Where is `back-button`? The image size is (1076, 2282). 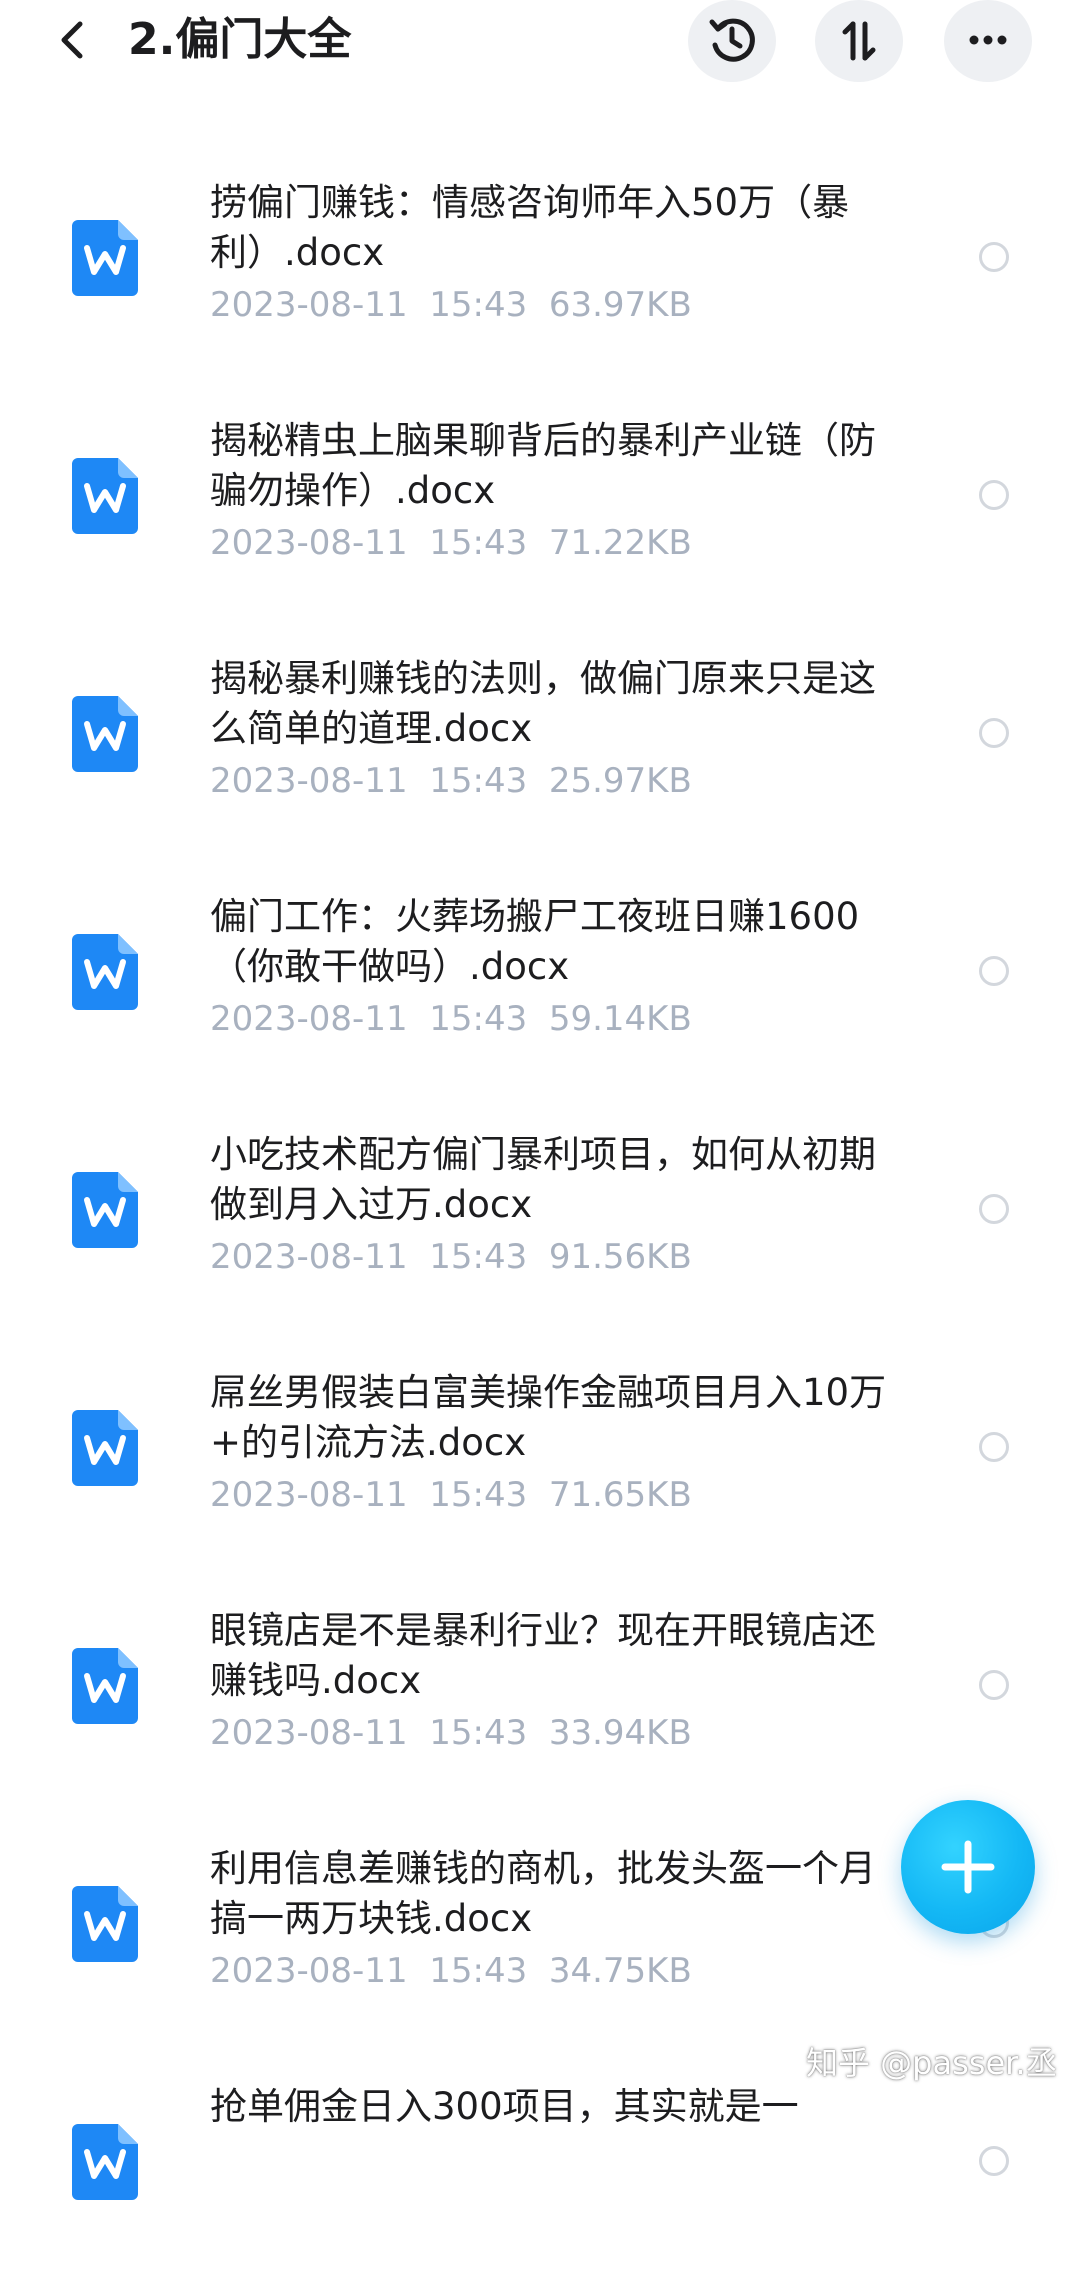
back-button is located at coordinates (72, 40).